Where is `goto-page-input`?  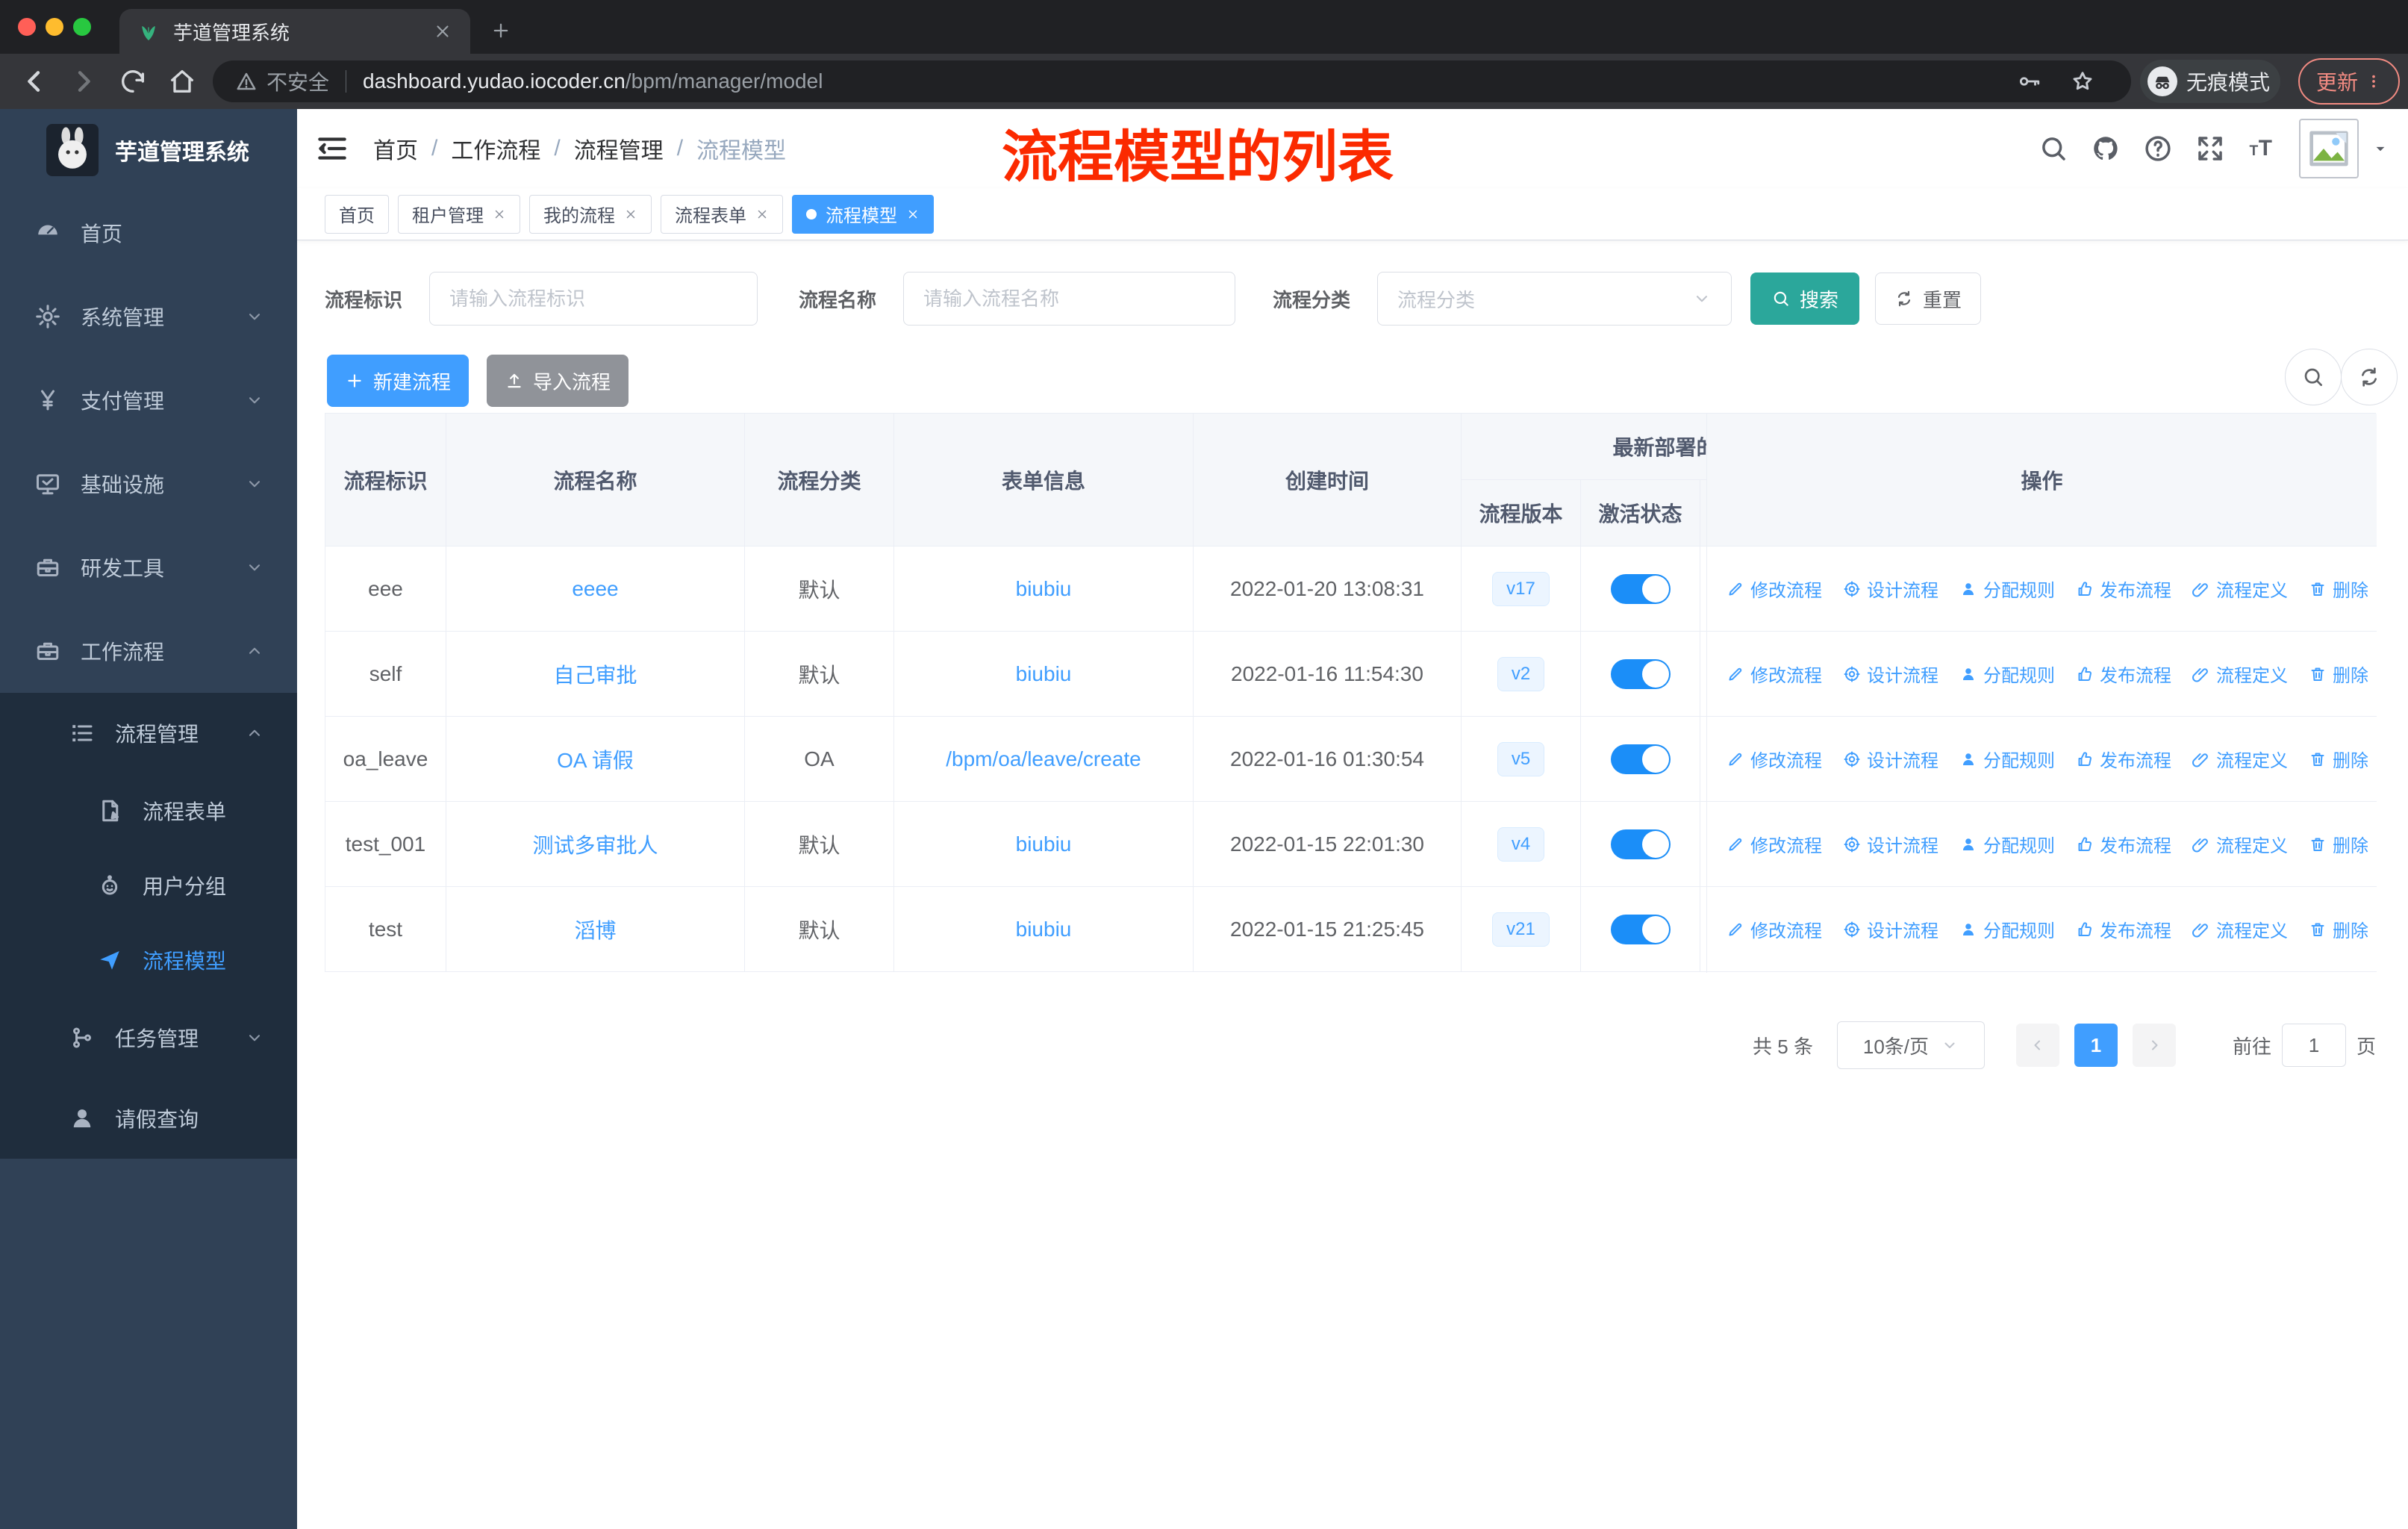 goto-page-input is located at coordinates (2313, 1045).